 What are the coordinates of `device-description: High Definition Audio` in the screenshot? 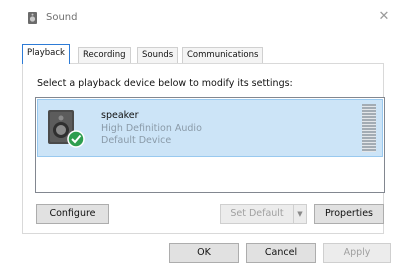 It's located at (151, 128).